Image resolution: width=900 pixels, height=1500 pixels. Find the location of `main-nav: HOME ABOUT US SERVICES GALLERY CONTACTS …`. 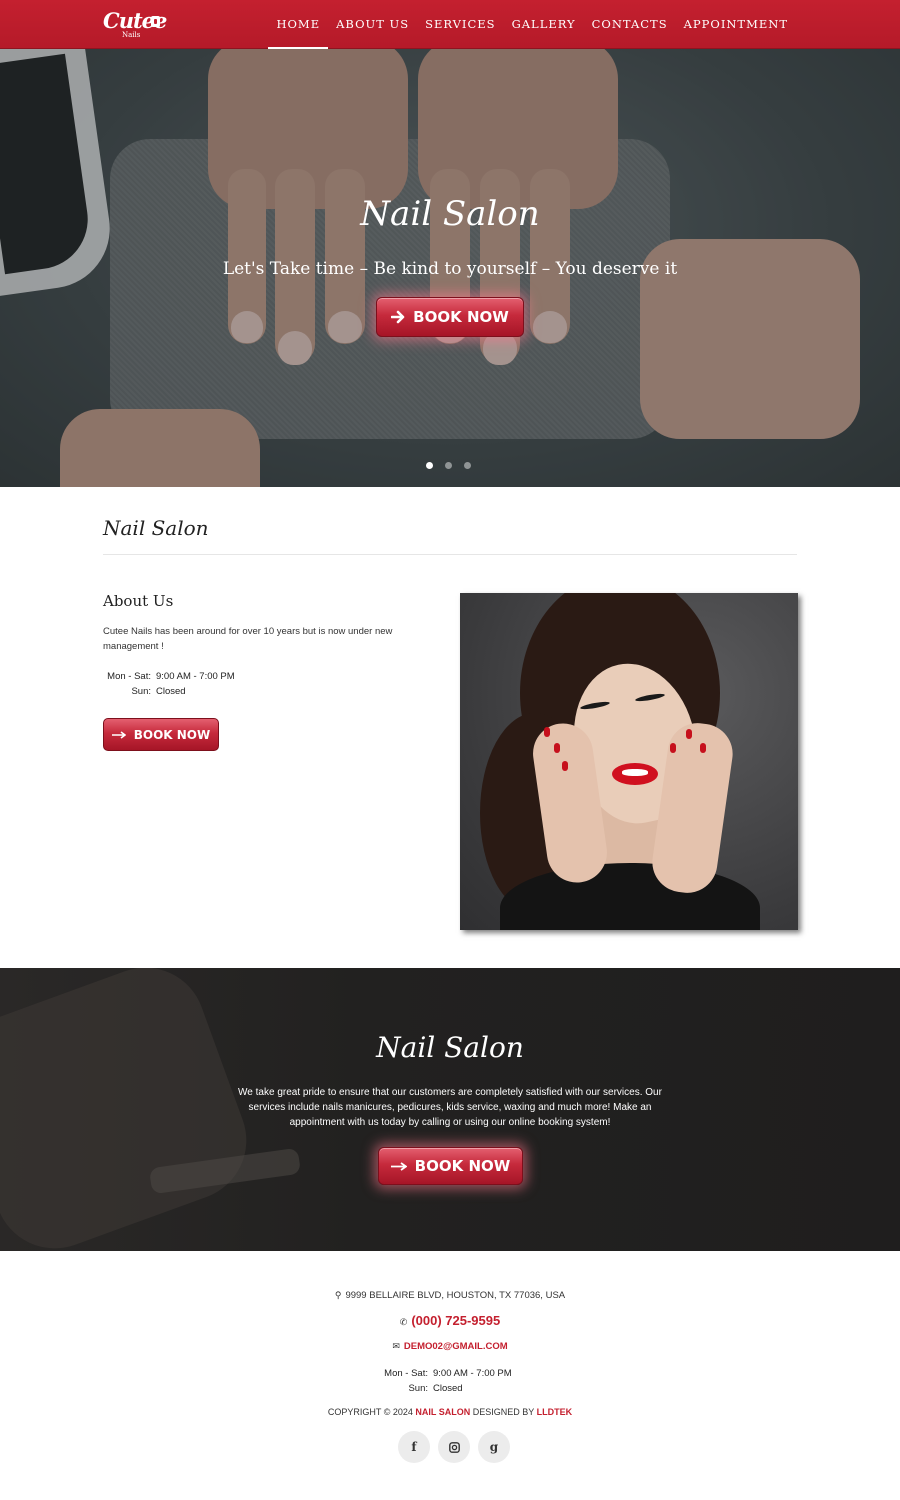

main-nav: HOME ABOUT US SERVICES GALLERY CONTACTS … is located at coordinates (532, 25).